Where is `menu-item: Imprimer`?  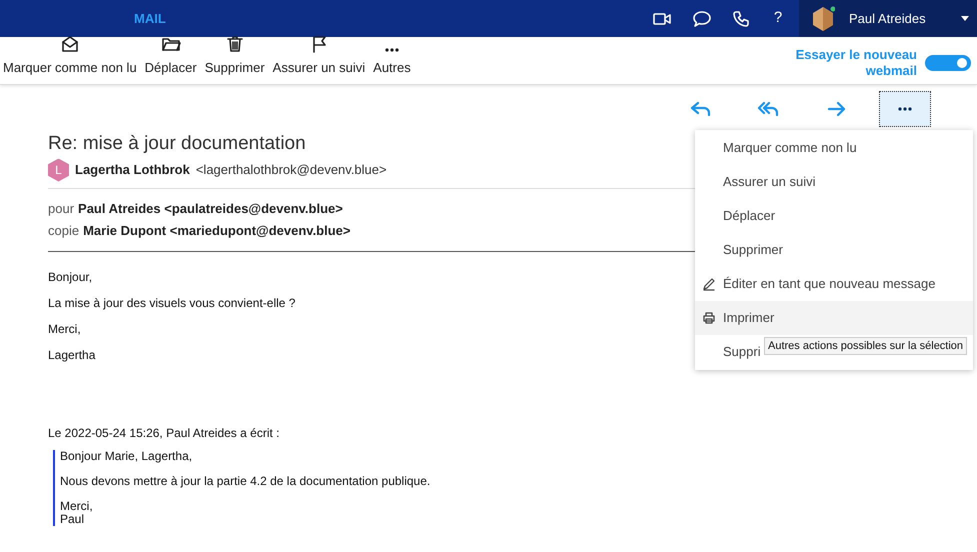
menu-item: Imprimer is located at coordinates (834, 318).